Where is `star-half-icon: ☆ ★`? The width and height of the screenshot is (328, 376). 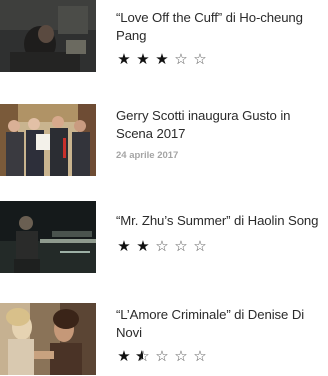 star-half-icon: ☆ ★ is located at coordinates (142, 356).